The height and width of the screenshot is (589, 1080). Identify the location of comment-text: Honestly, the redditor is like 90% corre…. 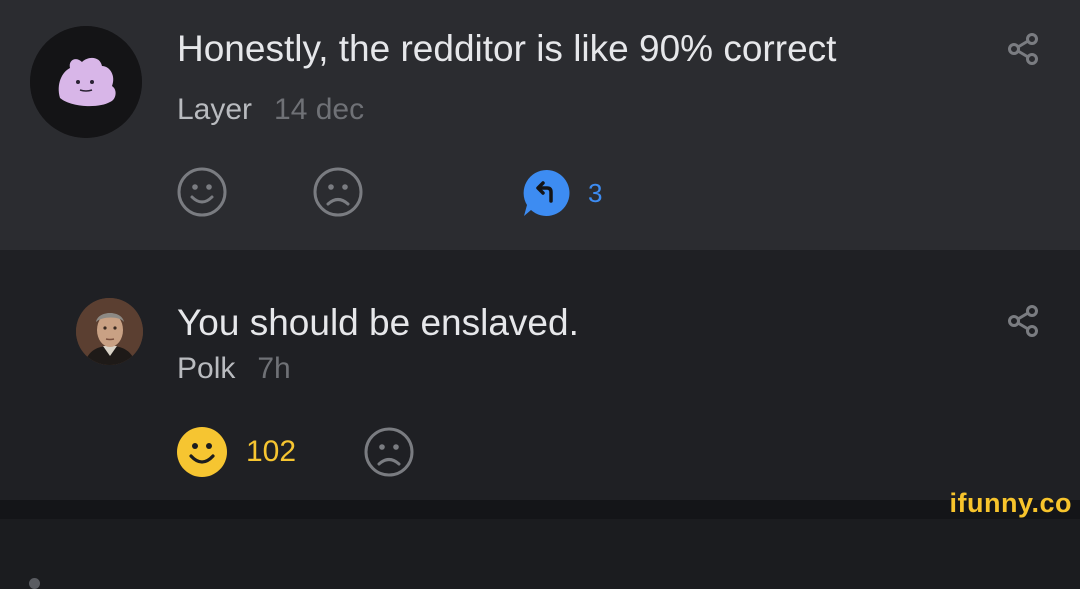
(507, 48).